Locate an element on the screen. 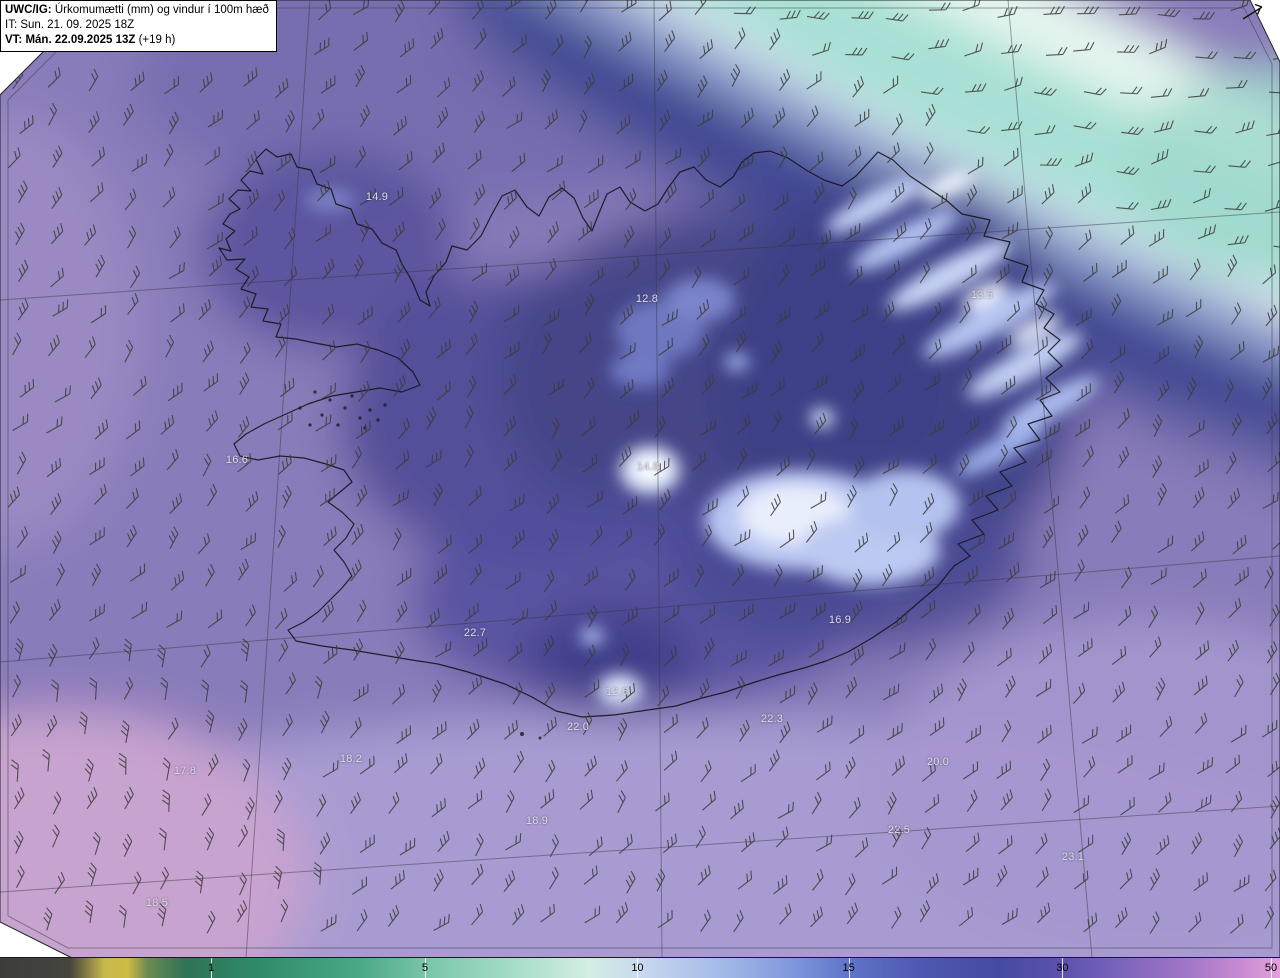 The width and height of the screenshot is (1280, 978). colorbar-tick-label: 15 is located at coordinates (848, 968).